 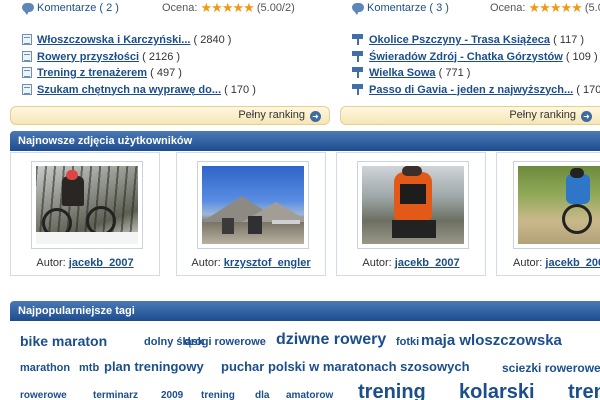 I want to click on list-item-count: ( 117 ), so click(x=569, y=40).